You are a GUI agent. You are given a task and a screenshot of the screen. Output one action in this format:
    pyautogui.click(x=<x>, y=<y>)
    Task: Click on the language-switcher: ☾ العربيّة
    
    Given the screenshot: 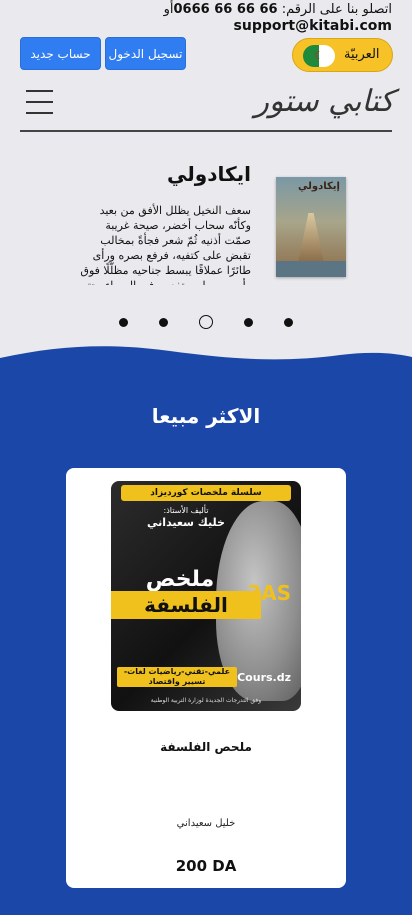 What is the action you would take?
    pyautogui.click(x=342, y=55)
    